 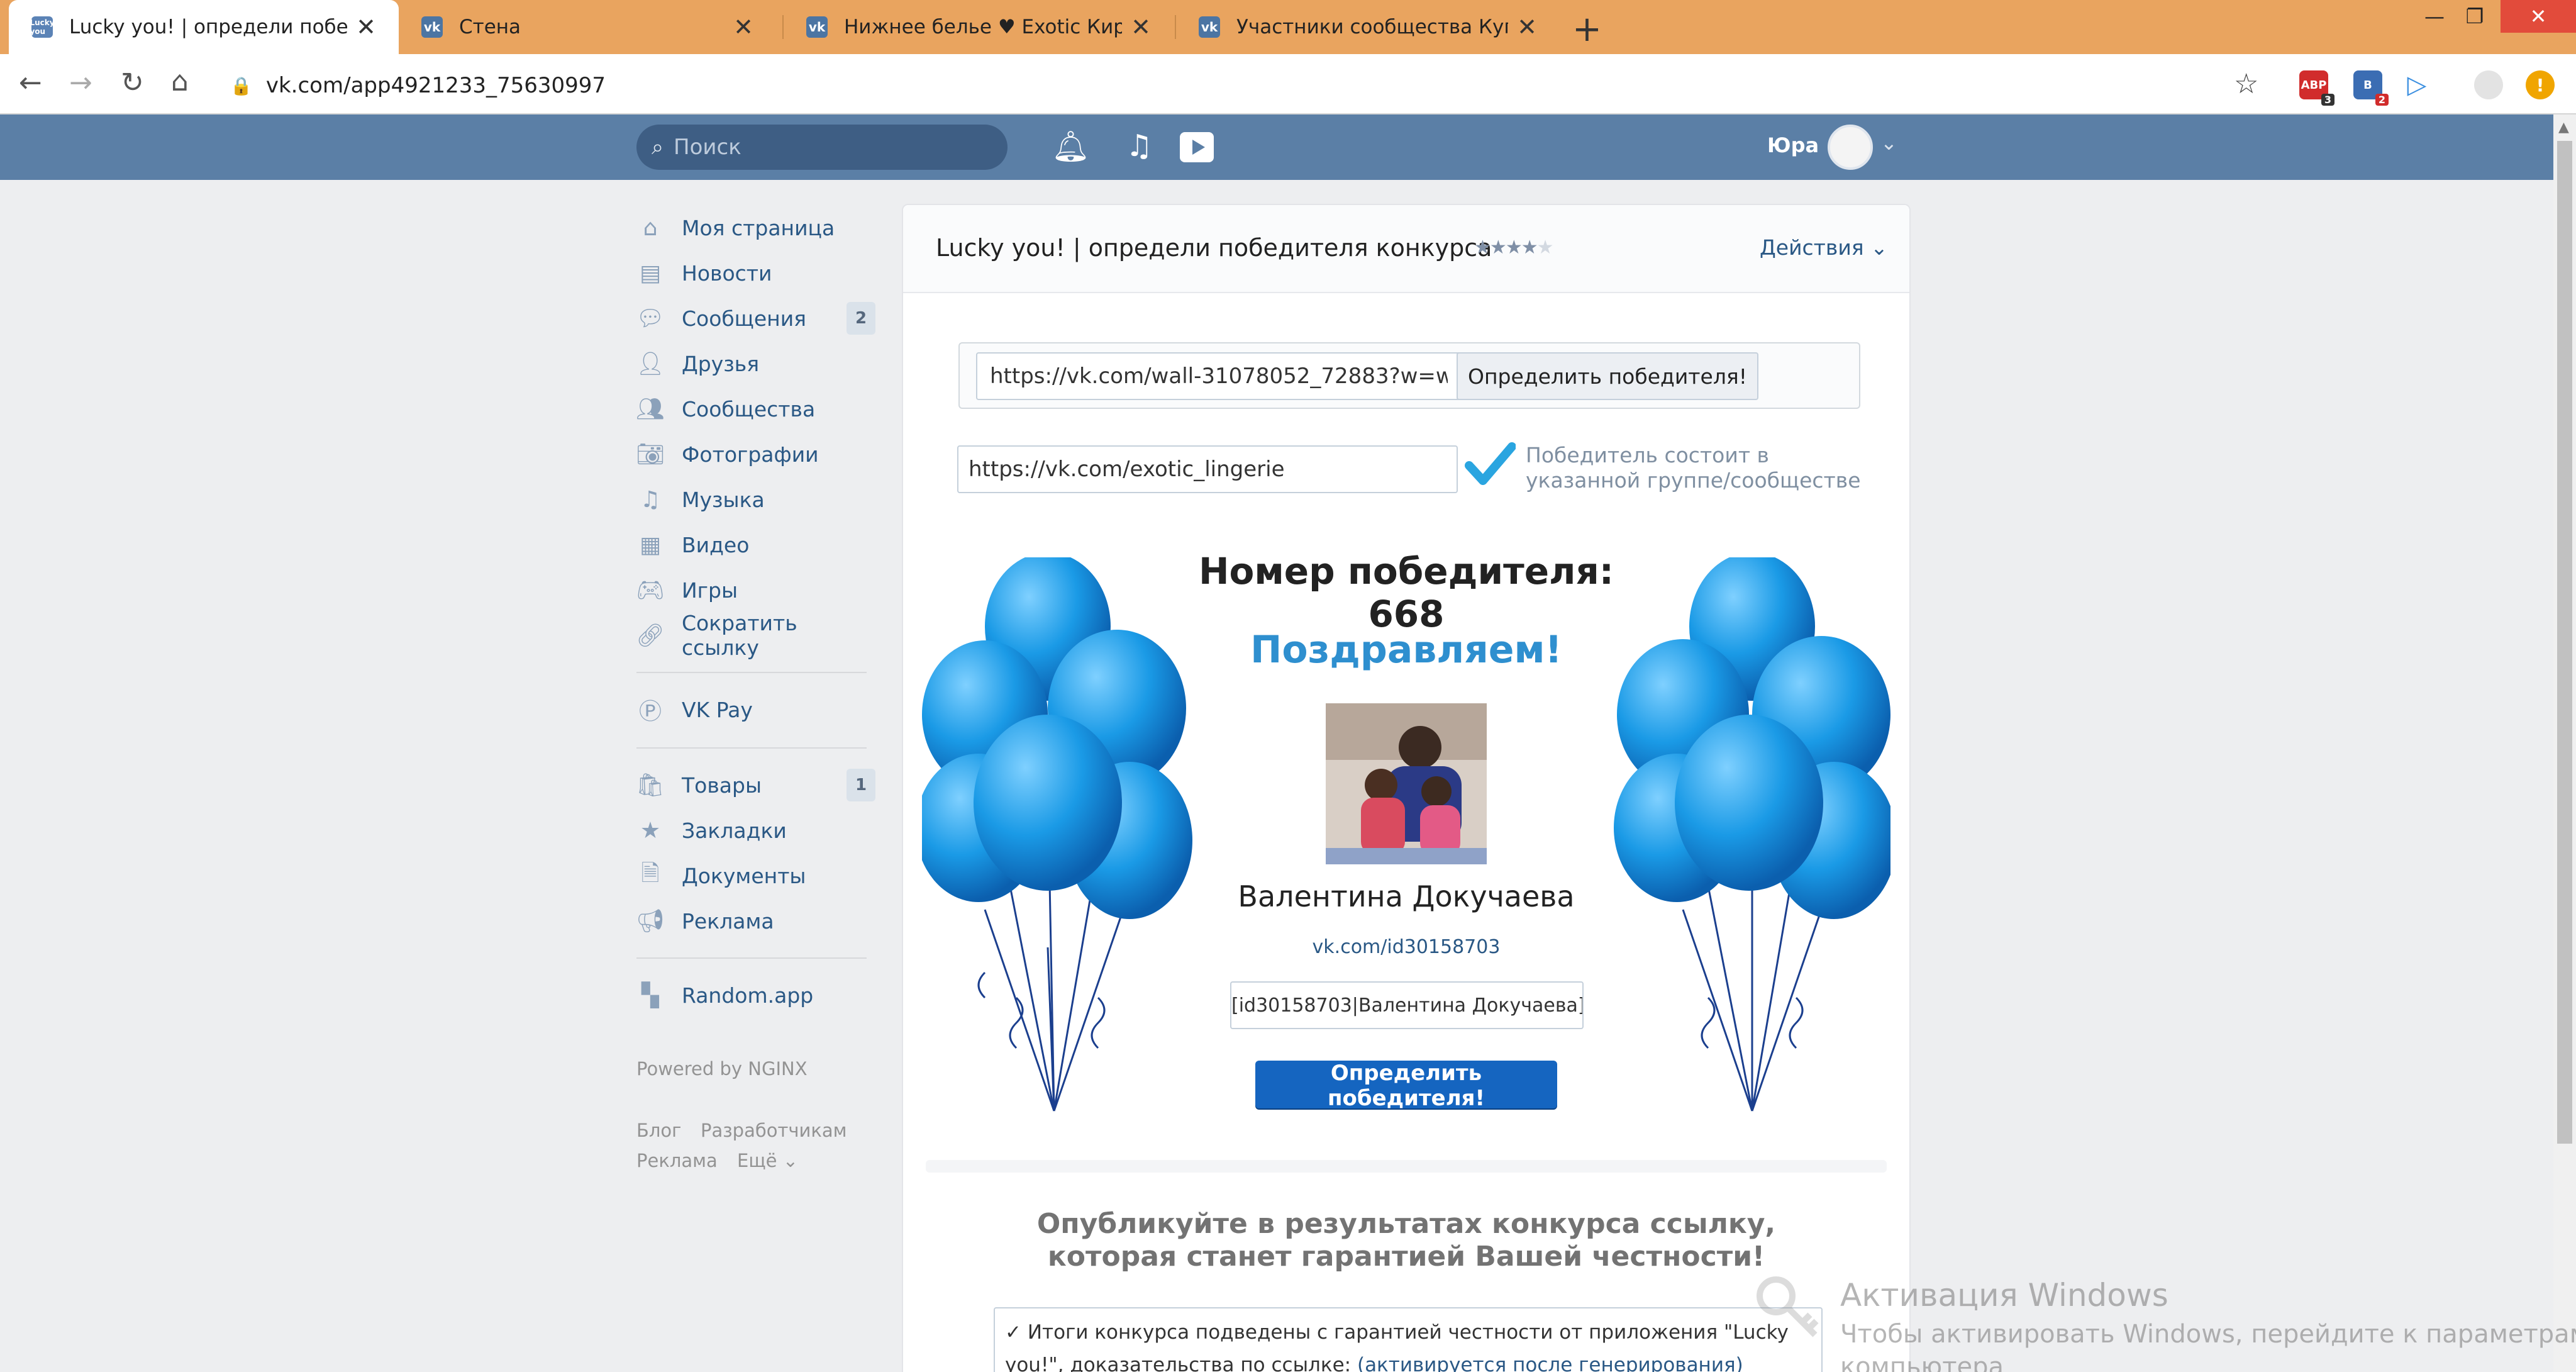 What do you see at coordinates (650, 636) in the screenshot?
I see `link-icon: 🔗︎` at bounding box center [650, 636].